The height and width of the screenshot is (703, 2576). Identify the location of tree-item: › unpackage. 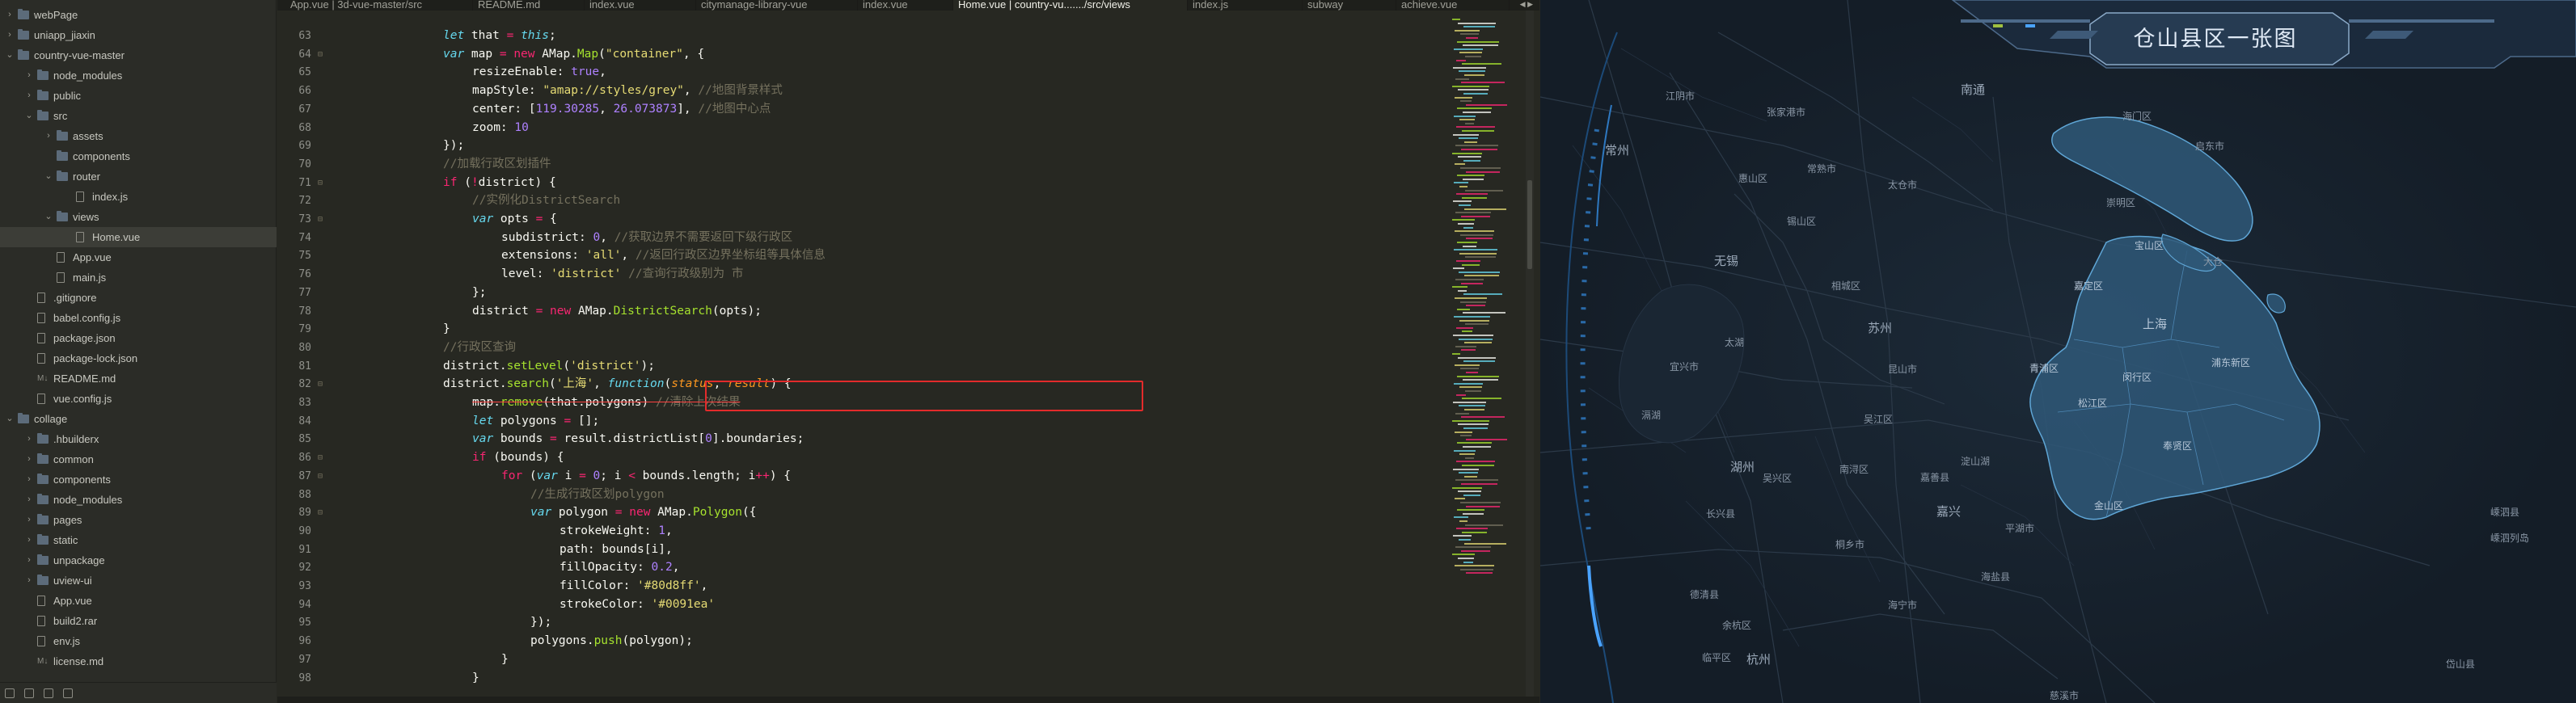
(138, 560).